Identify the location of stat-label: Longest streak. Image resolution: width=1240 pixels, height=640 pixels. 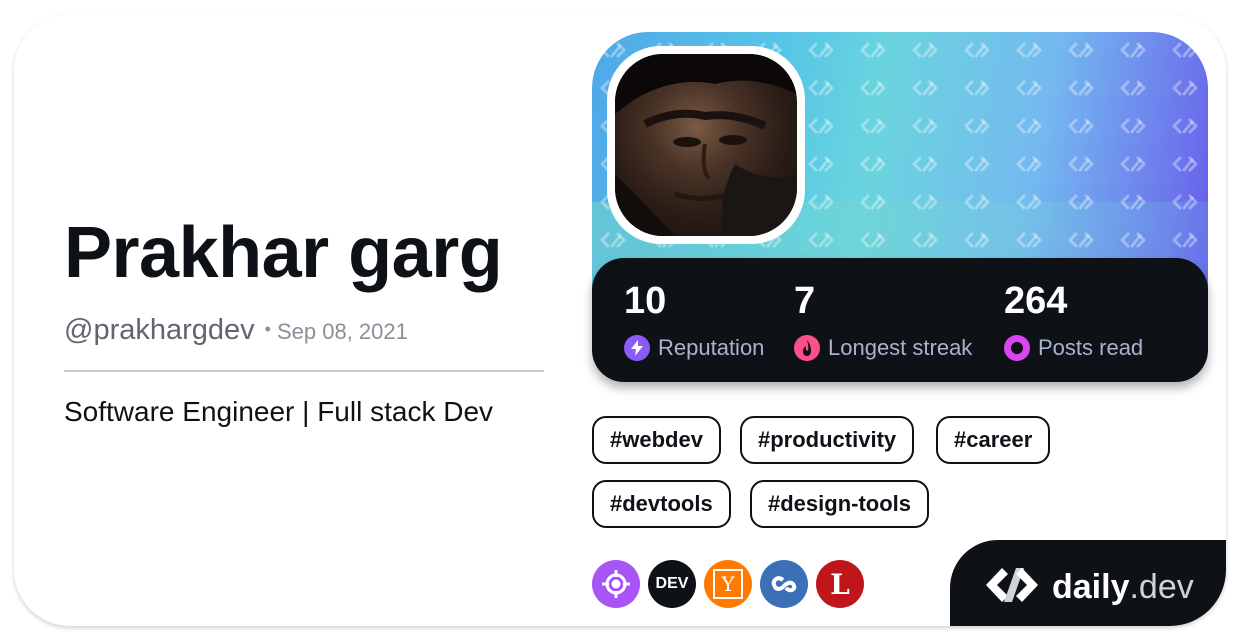
(900, 347).